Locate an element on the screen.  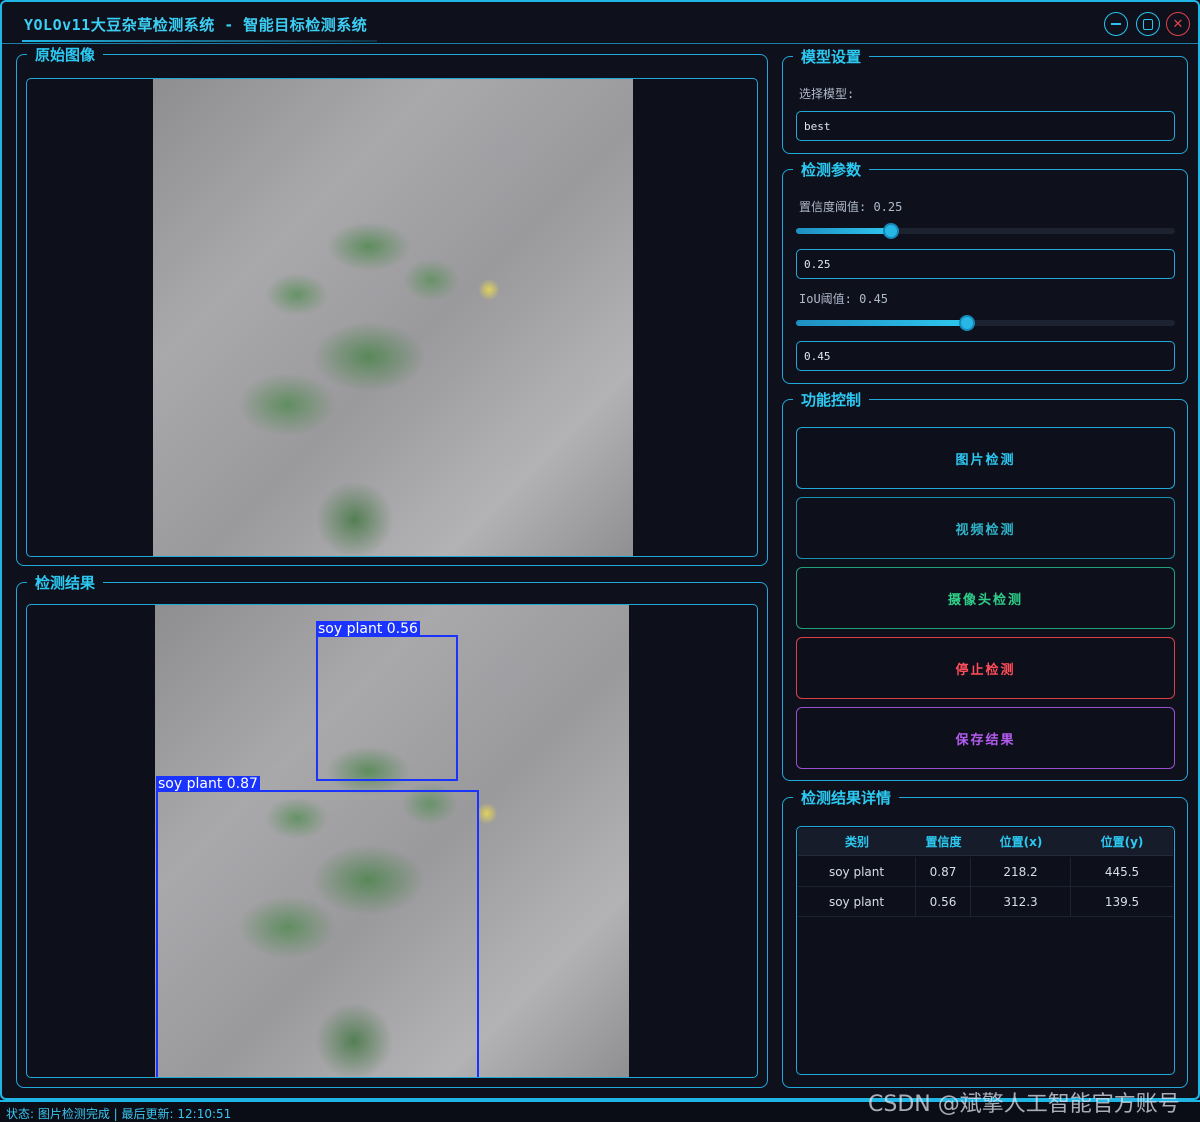
image-detect-button: 图片检测 is located at coordinates (985, 458).